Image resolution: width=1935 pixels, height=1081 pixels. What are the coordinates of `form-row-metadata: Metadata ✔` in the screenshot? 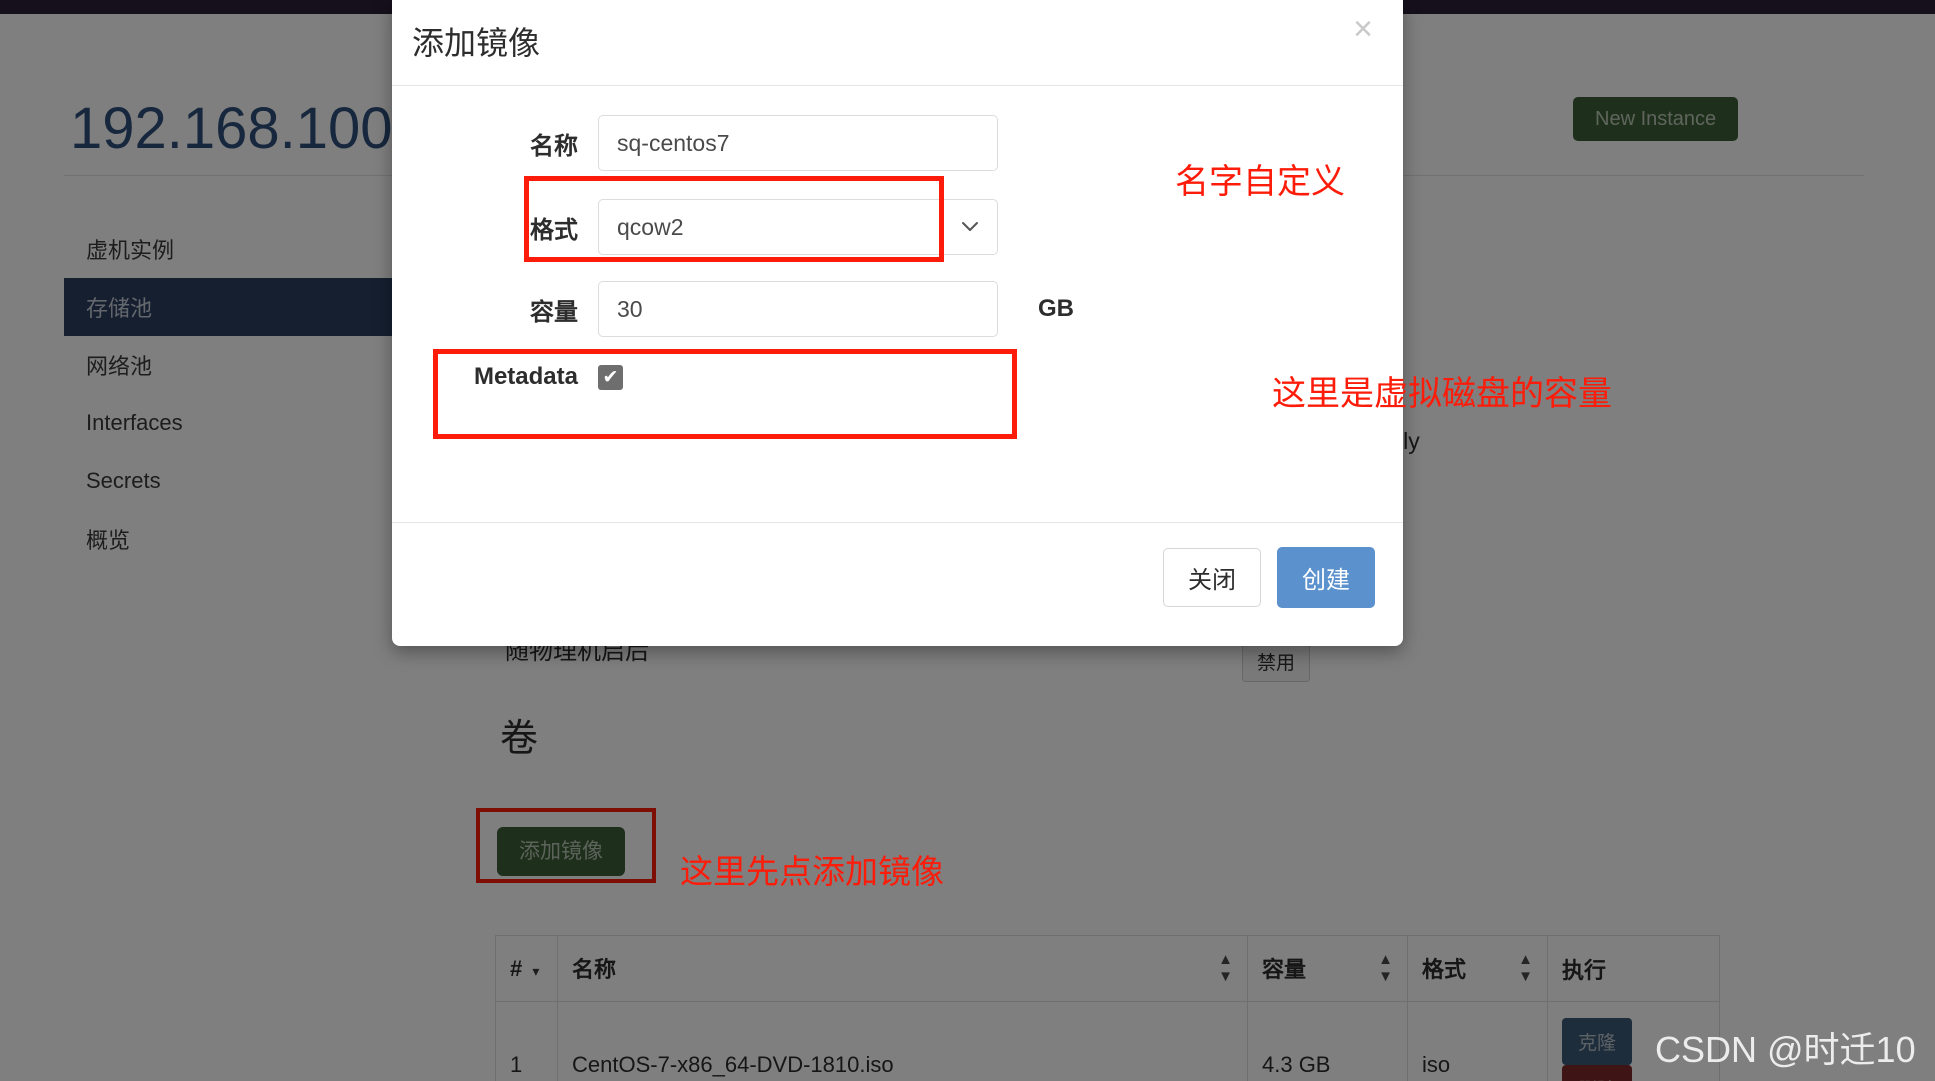 It's located at (897, 377).